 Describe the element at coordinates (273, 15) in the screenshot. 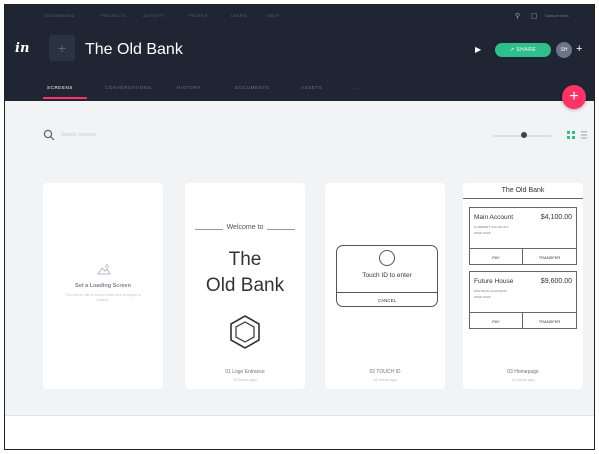

I see `nav-help: HELP` at that location.